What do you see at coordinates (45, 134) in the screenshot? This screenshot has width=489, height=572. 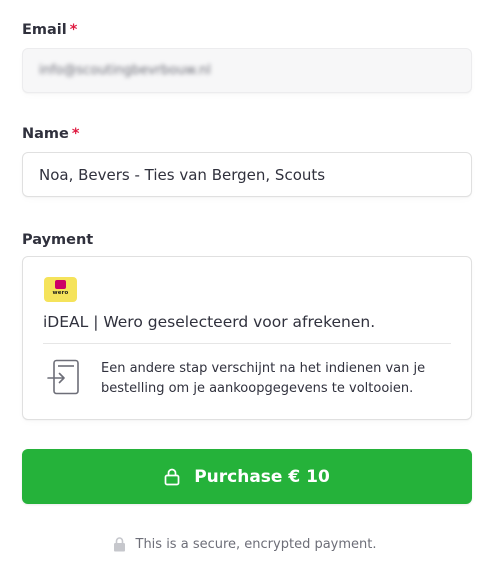 I see `name-label-text: Name` at bounding box center [45, 134].